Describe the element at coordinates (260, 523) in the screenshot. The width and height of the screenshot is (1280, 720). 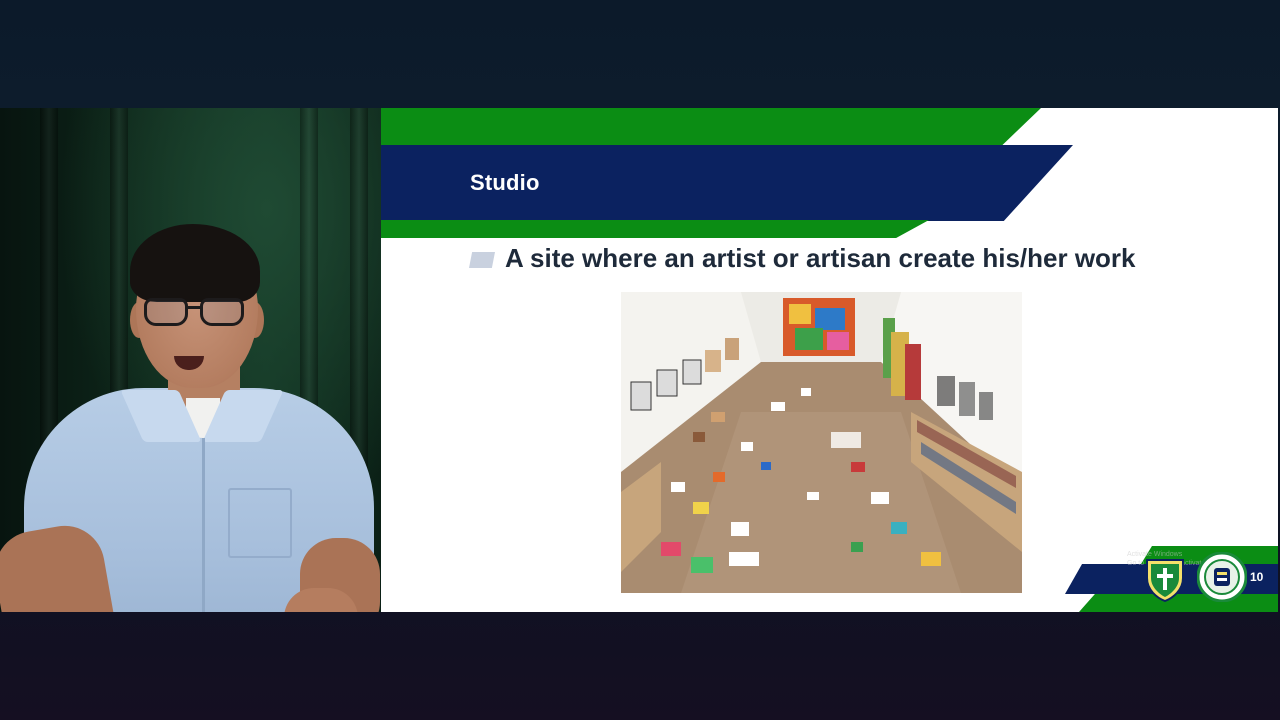
I see `shirt-pocket` at that location.